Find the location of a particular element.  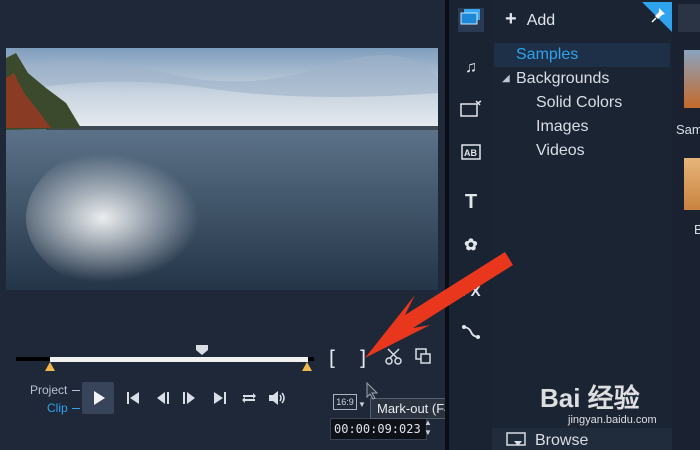

browse-folder-icon is located at coordinates (516, 439).